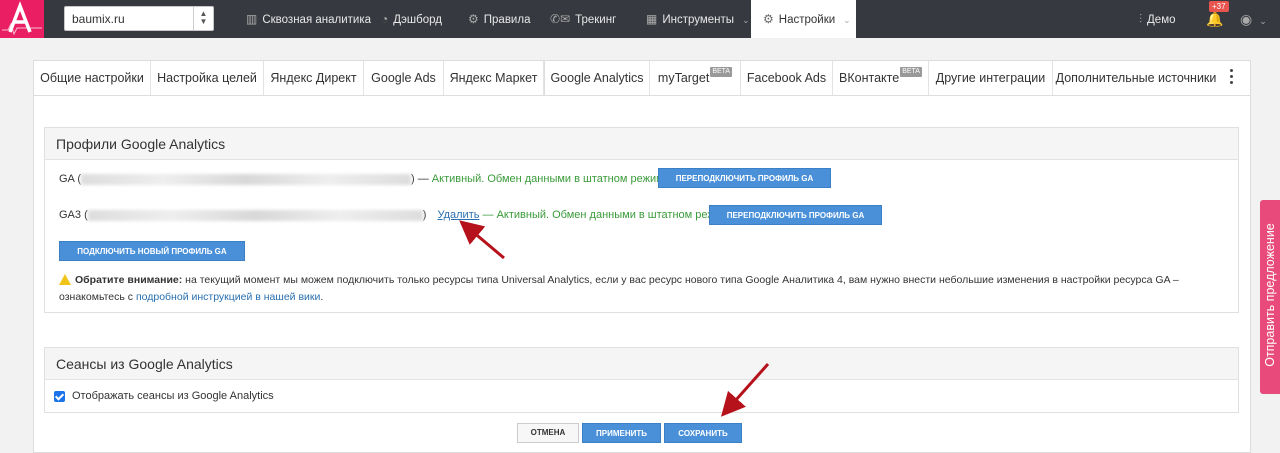 Image resolution: width=1280 pixels, height=453 pixels. I want to click on tab-label: Google Analytics, so click(597, 78).